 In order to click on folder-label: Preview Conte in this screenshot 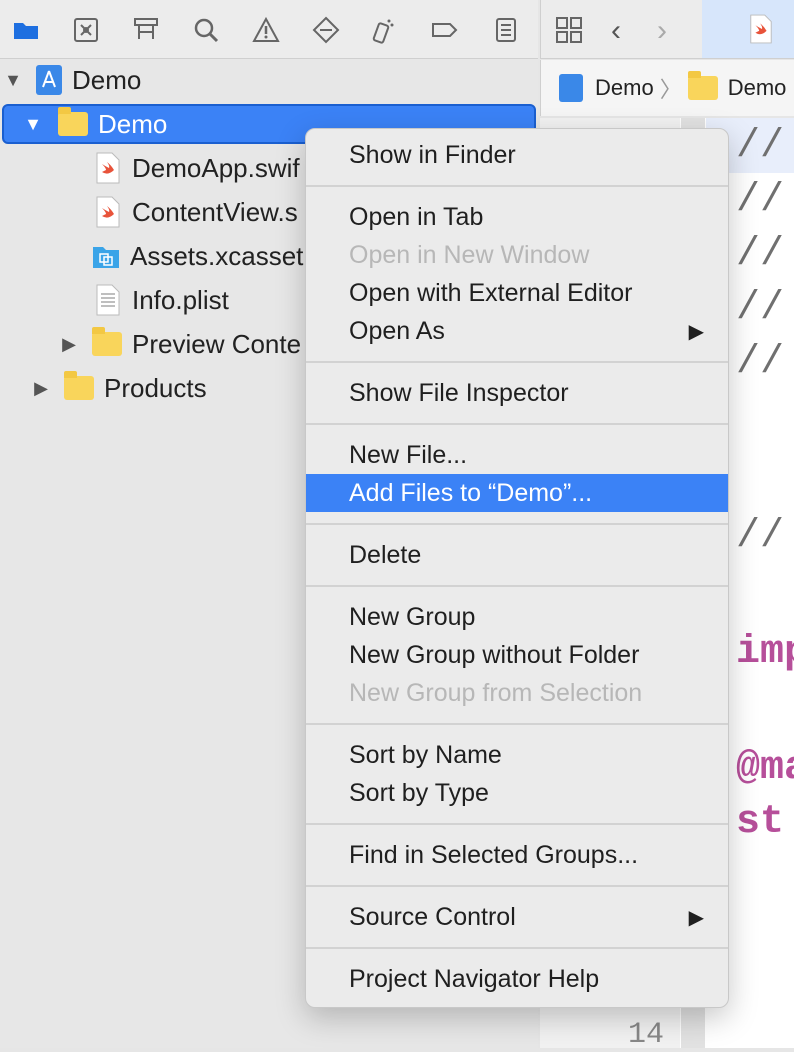, I will do `click(217, 343)`.